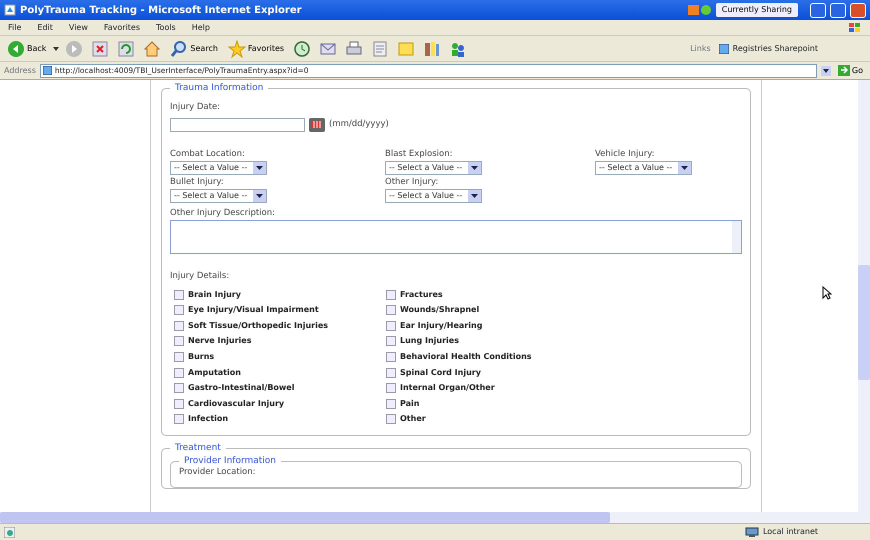 The height and width of the screenshot is (540, 870). What do you see at coordinates (757, 10) in the screenshot?
I see `sharing-status: Currently Sharing` at bounding box center [757, 10].